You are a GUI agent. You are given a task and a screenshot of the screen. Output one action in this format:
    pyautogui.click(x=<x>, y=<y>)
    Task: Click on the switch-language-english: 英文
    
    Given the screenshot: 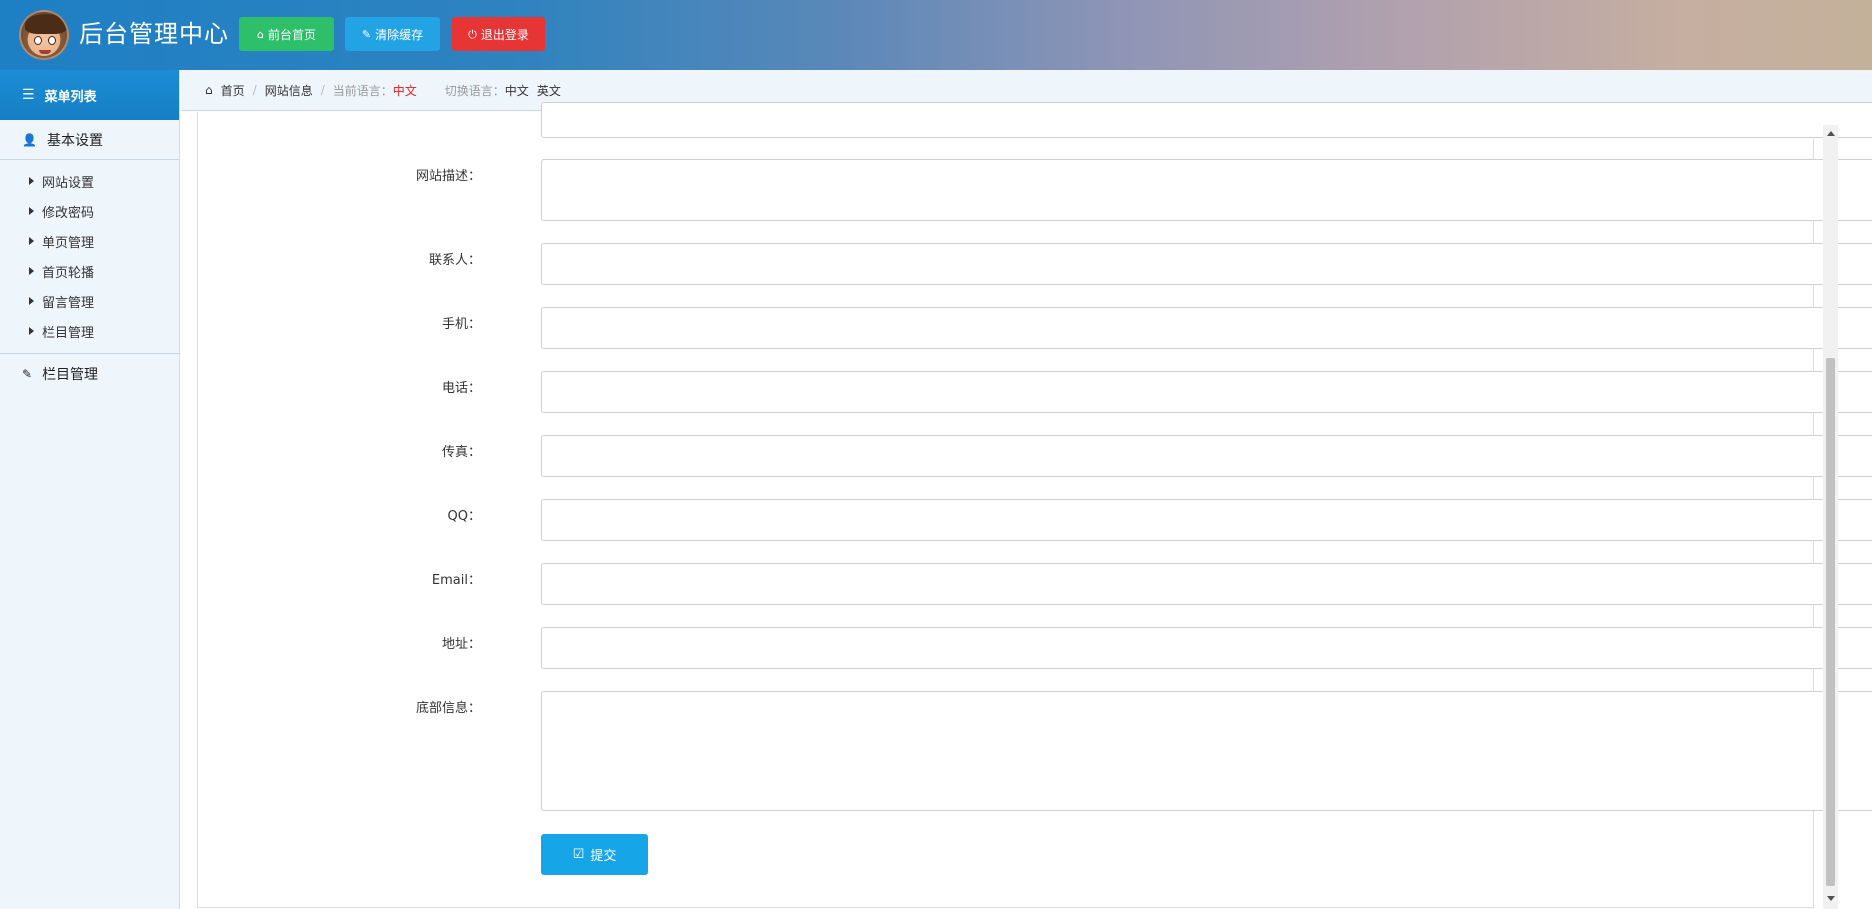 What is the action you would take?
    pyautogui.click(x=549, y=90)
    